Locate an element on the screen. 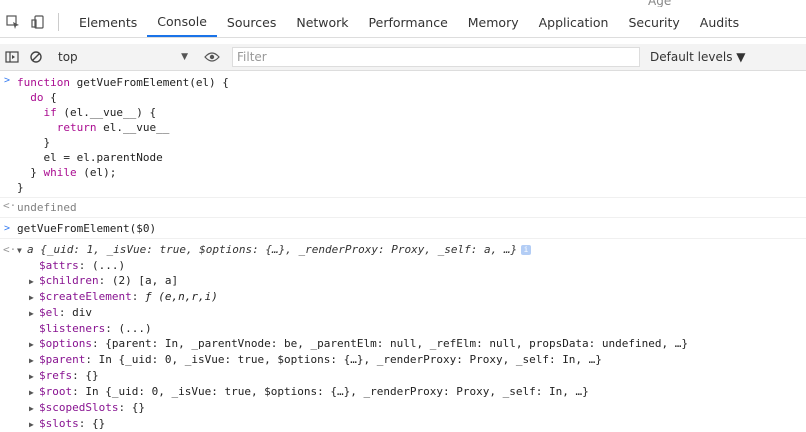 This screenshot has width=806, height=432. console-result-entry: <· undefined is located at coordinates (403, 208).